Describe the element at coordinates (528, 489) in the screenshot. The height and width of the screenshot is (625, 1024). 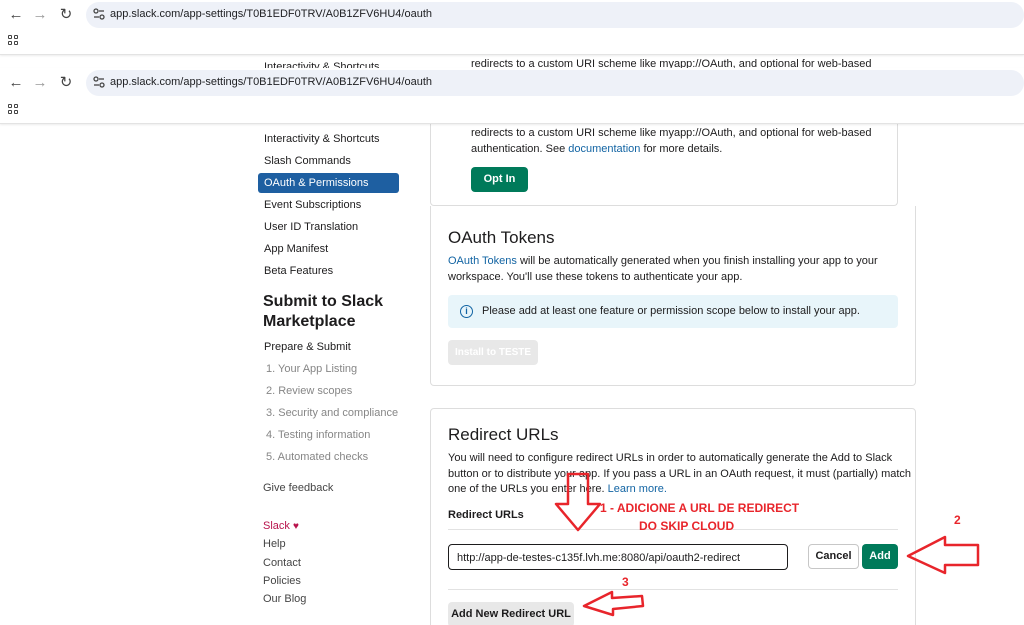
I see `redirect-desc-text: one of the URLs you enter here.` at that location.